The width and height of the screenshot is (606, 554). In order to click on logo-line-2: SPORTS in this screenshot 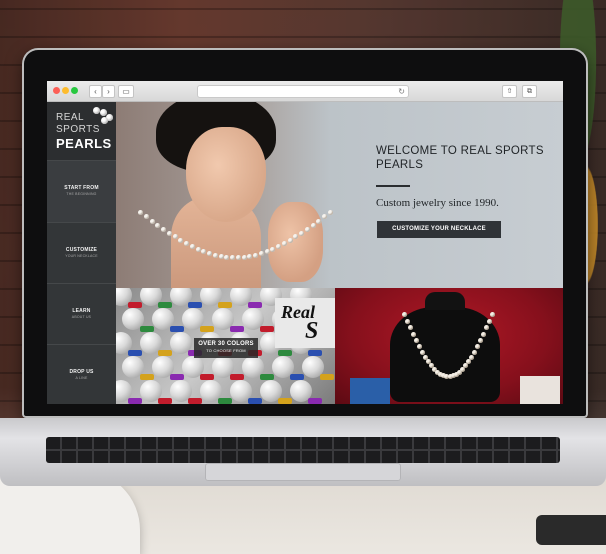, I will do `click(78, 129)`.